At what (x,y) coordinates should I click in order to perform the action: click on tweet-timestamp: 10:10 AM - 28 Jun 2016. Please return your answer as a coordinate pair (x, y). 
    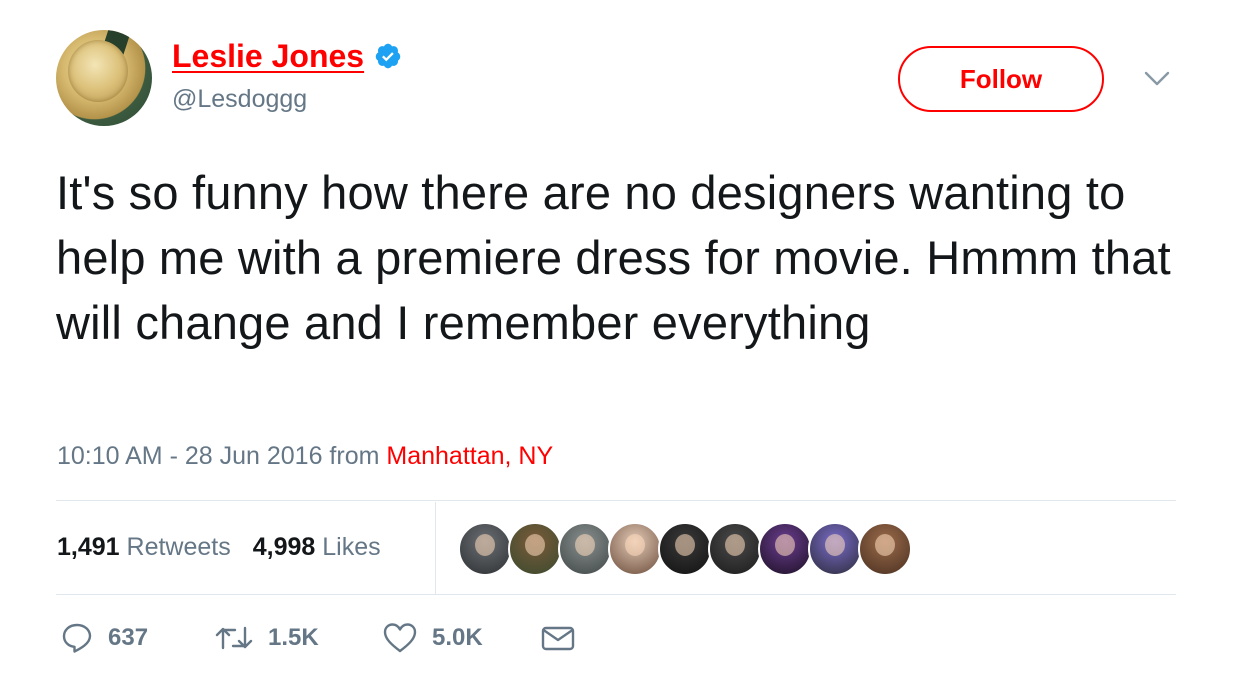
    Looking at the image, I should click on (189, 456).